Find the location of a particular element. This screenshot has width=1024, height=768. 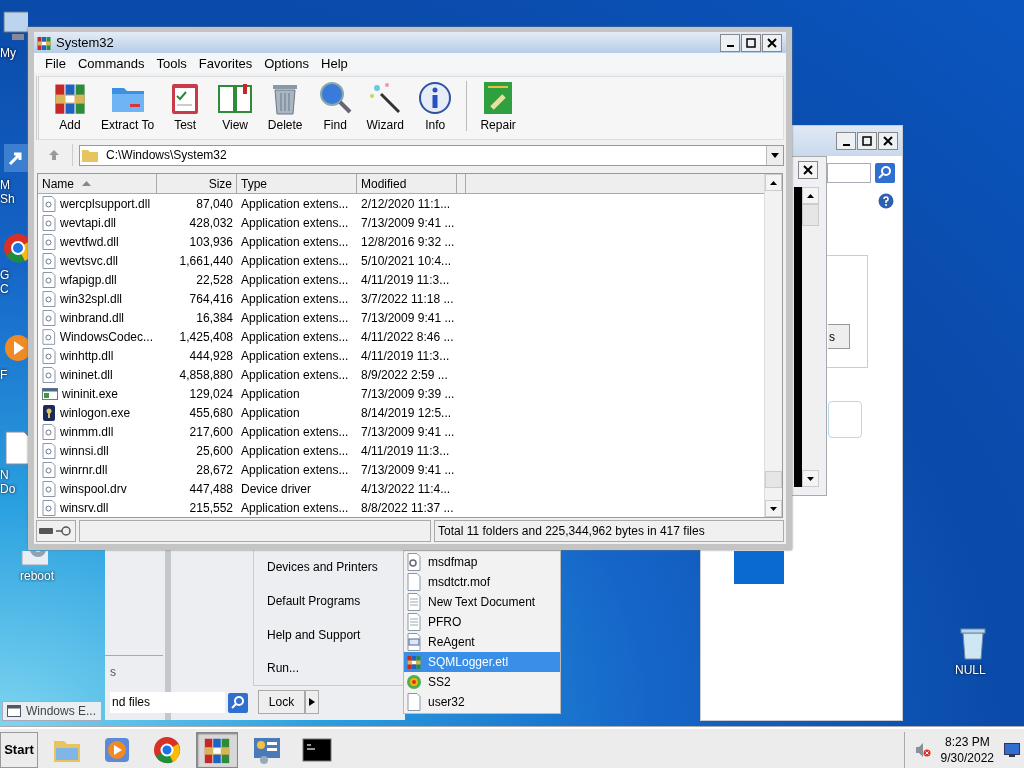

menu-item: Options is located at coordinates (287, 63).